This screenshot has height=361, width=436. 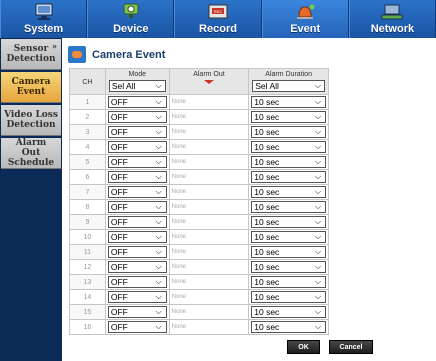 I want to click on channel-number: 14, so click(x=87, y=297).